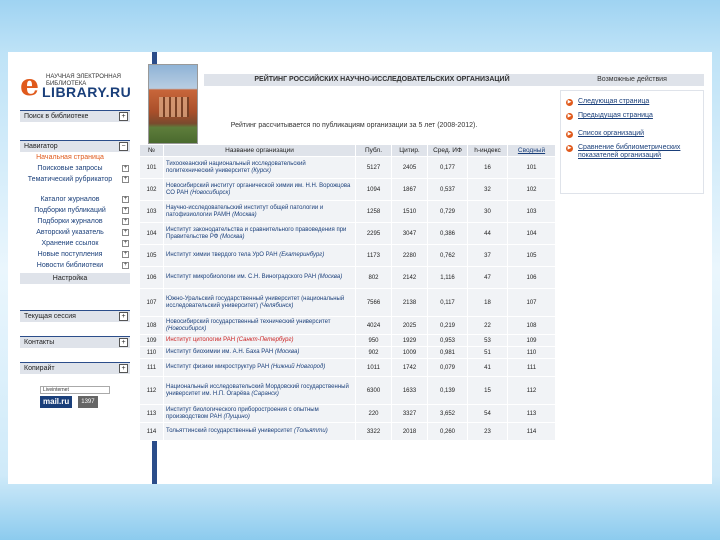  Describe the element at coordinates (373, 431) in the screenshot. I see `publications-cell: 3322` at that location.